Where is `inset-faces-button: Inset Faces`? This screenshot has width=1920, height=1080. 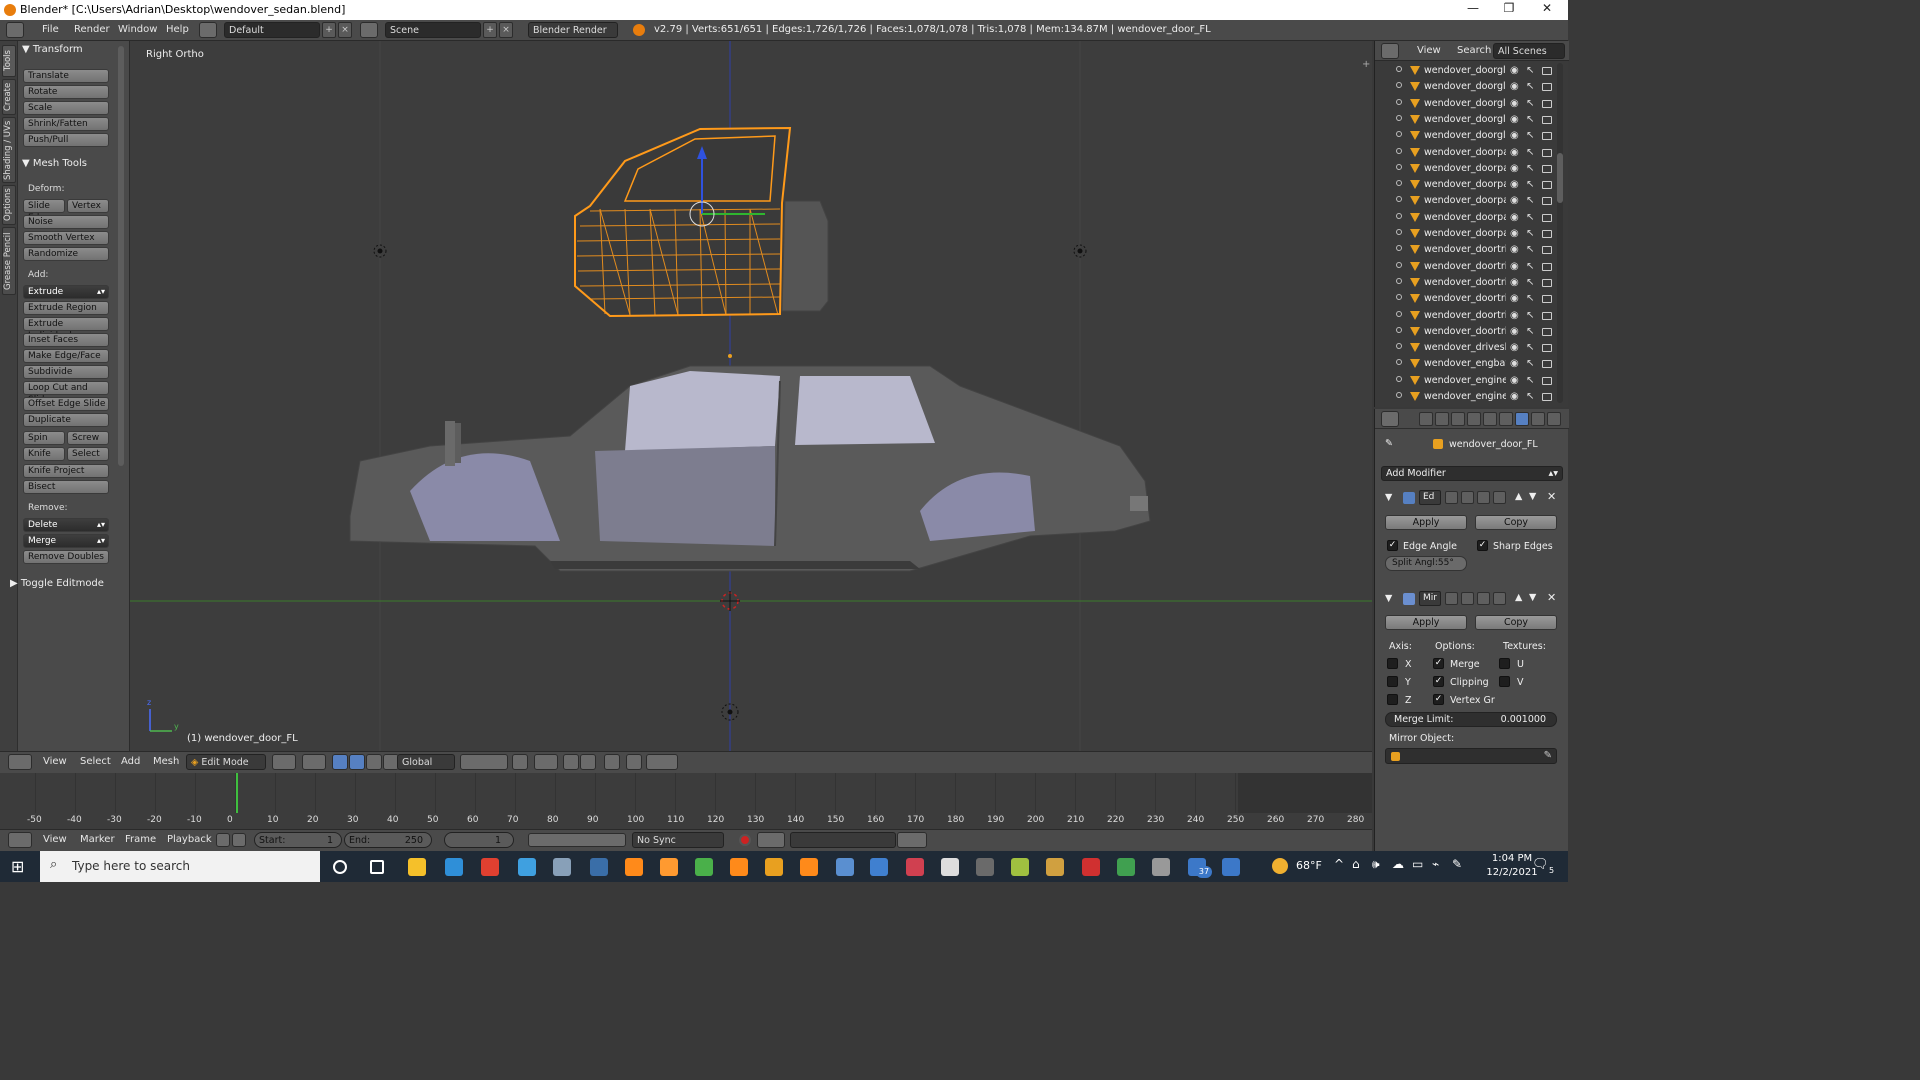
inset-faces-button: Inset Faces is located at coordinates (66, 340).